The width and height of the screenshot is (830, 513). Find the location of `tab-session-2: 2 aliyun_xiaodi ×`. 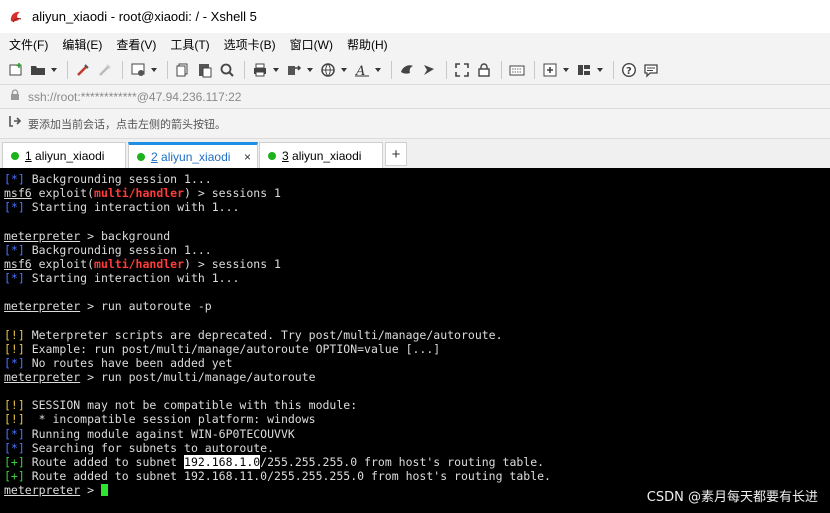

tab-session-2: 2 aliyun_xiaodi × is located at coordinates (193, 155).